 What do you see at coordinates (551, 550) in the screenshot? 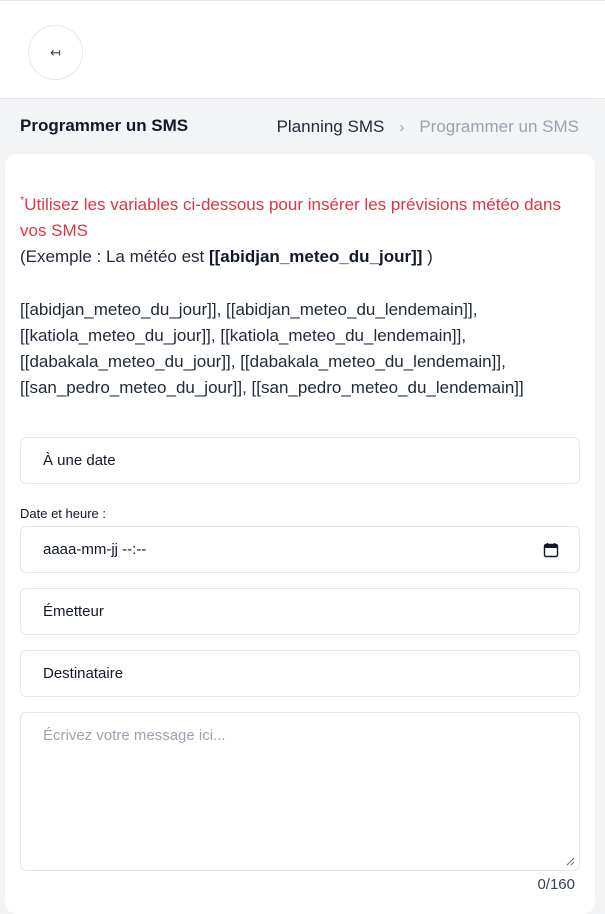
I see `calendar-icon` at bounding box center [551, 550].